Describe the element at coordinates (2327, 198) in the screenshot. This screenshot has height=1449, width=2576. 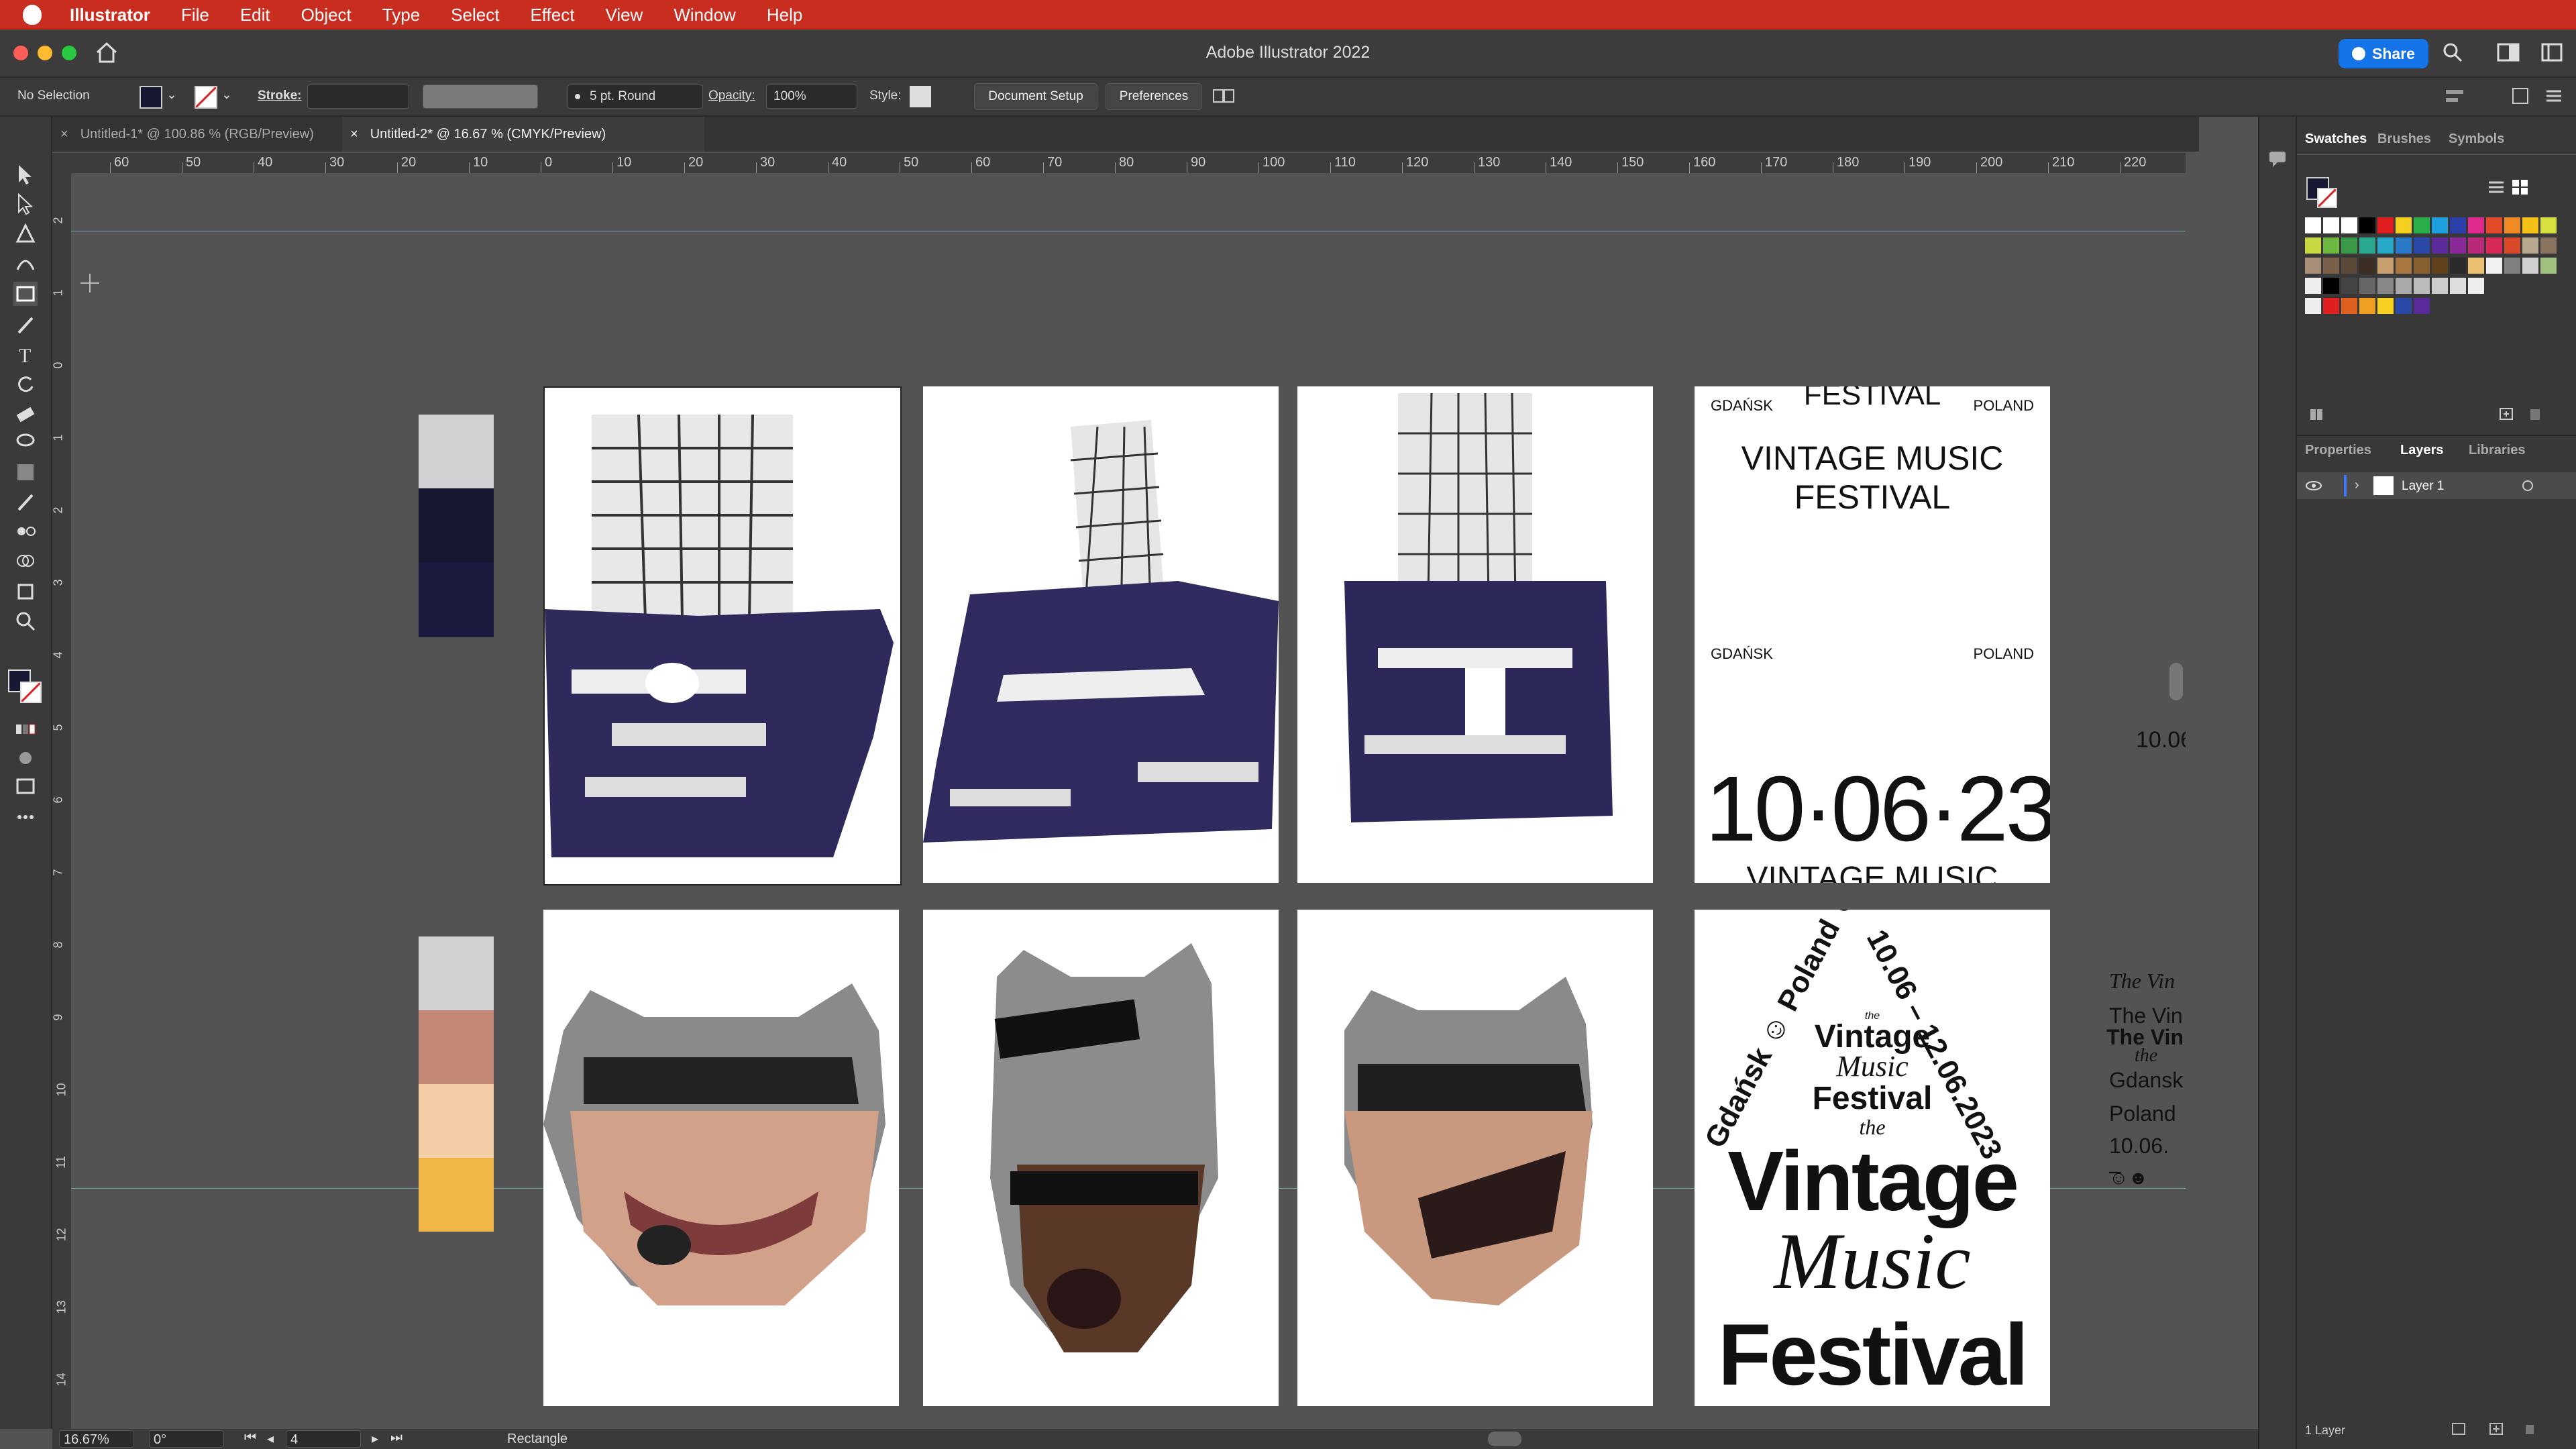
I see `panel-stroke-swatch` at that location.